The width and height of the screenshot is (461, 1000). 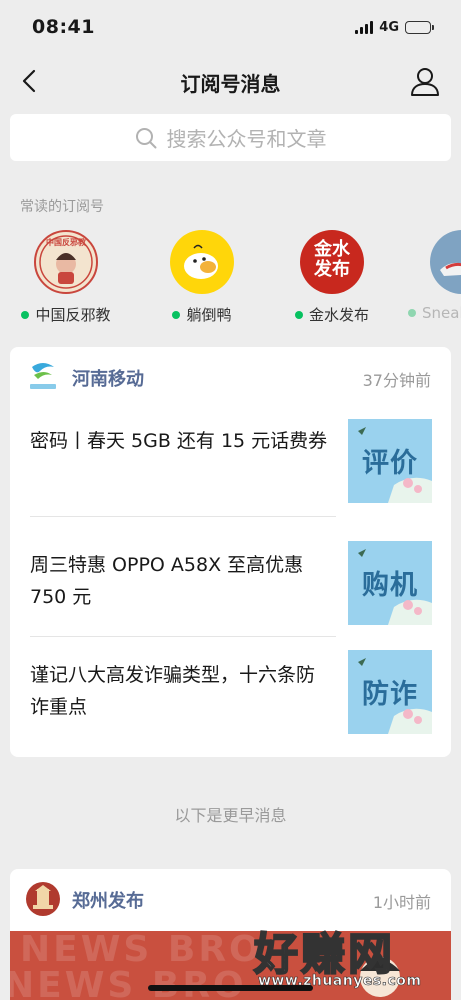 I want to click on nav-bar: 订阅号消息, so click(x=230, y=81).